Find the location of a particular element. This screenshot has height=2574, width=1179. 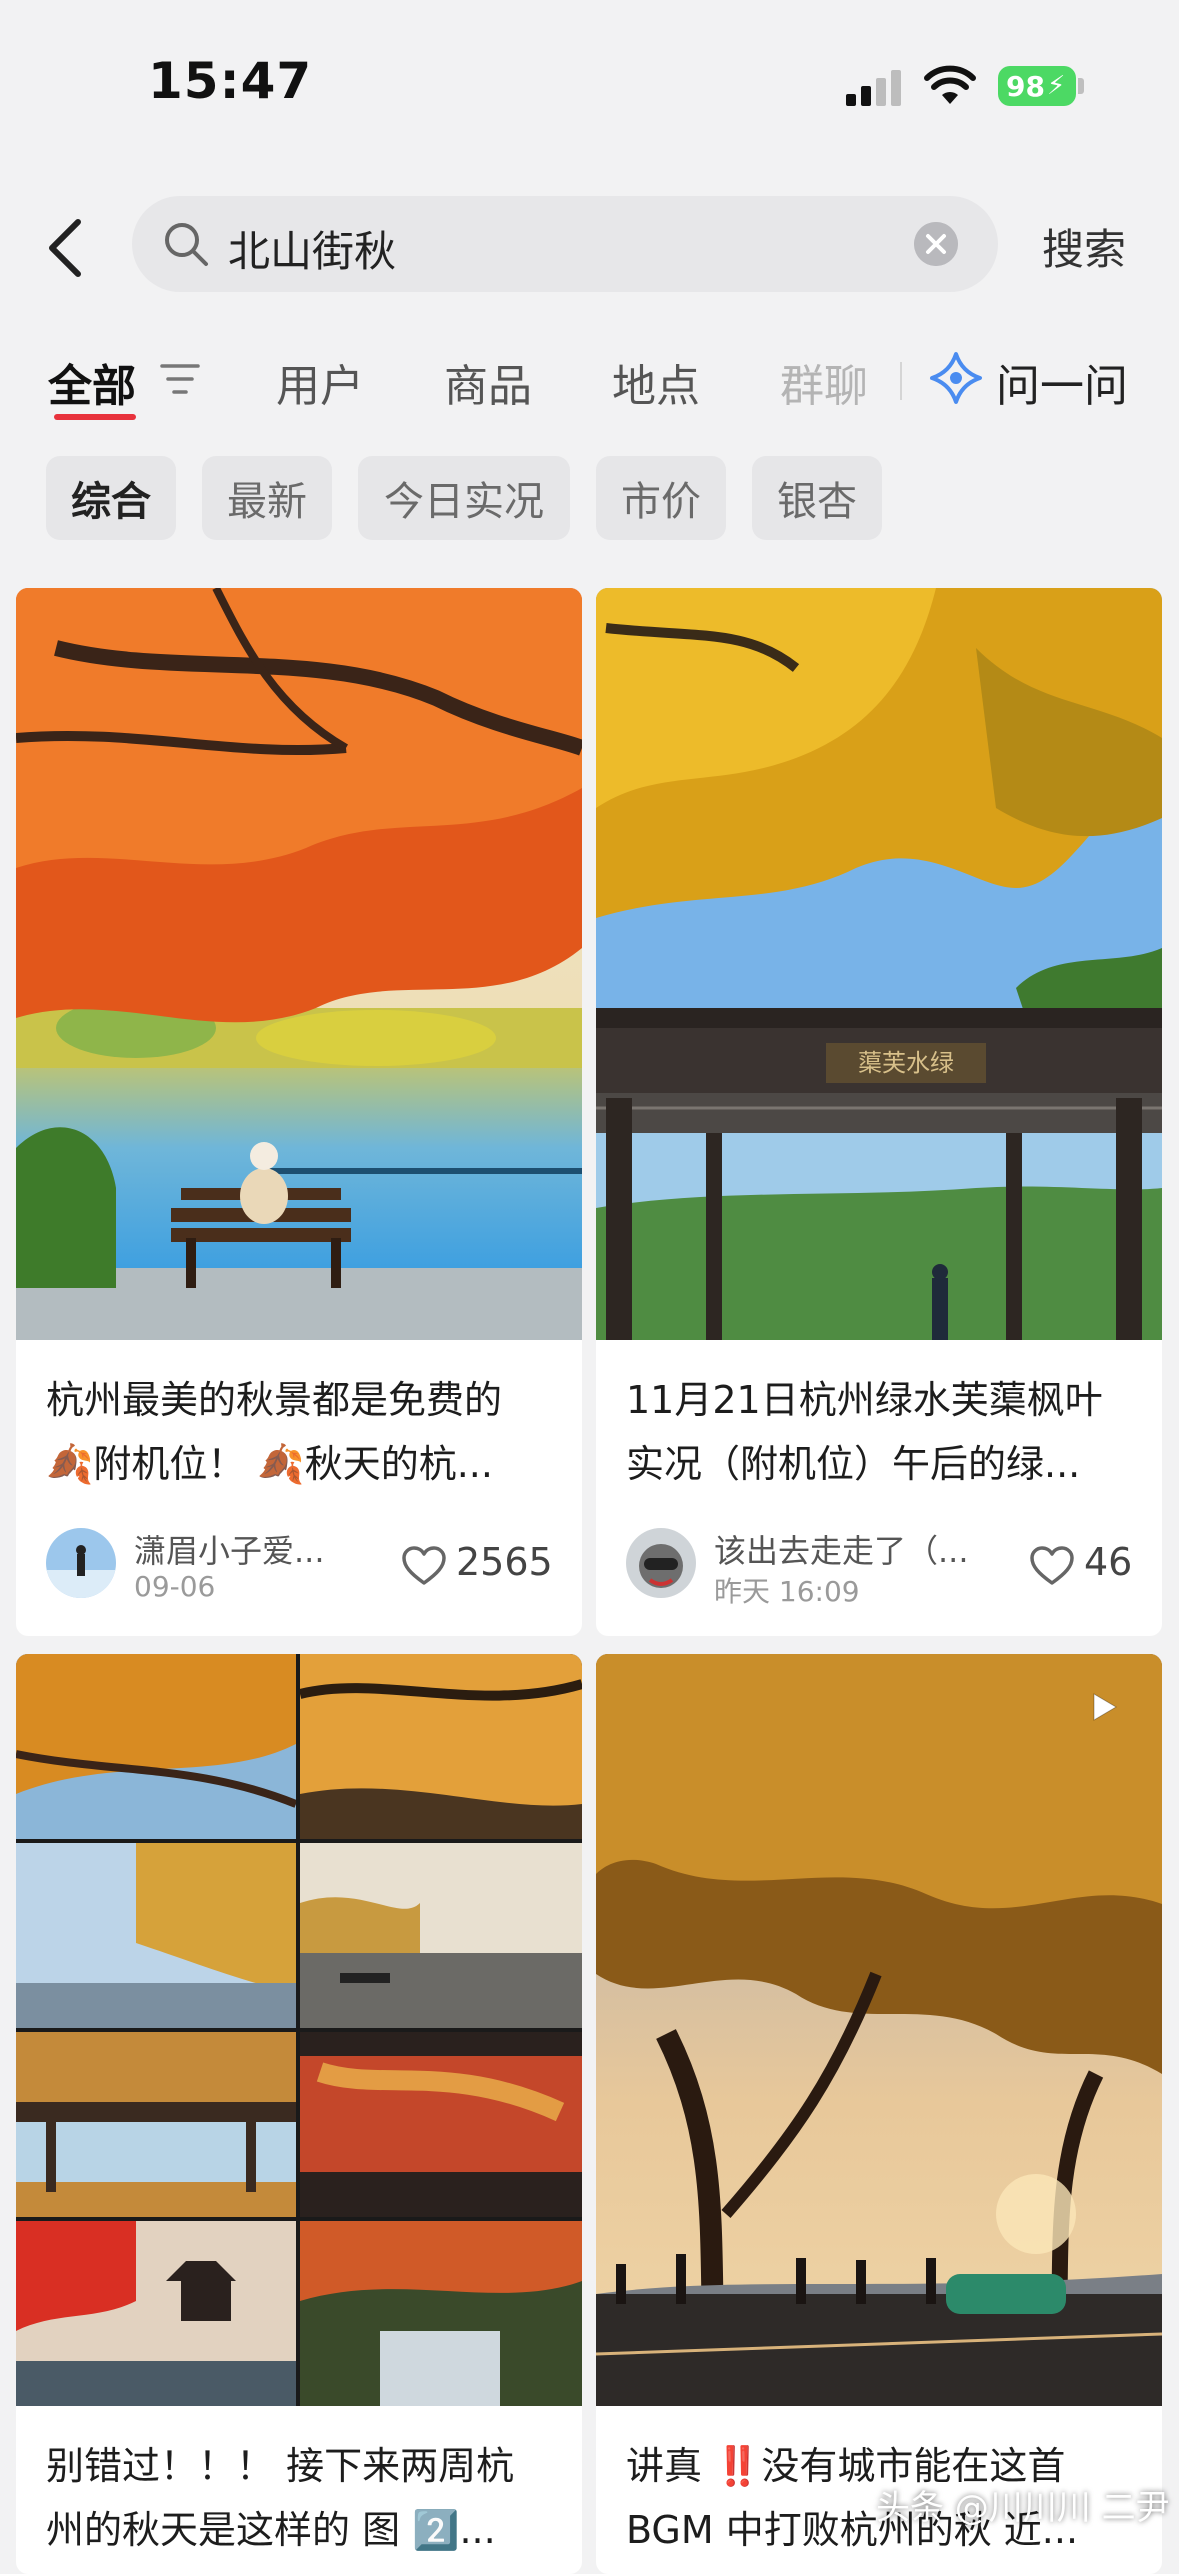

search-icon is located at coordinates (186, 244).